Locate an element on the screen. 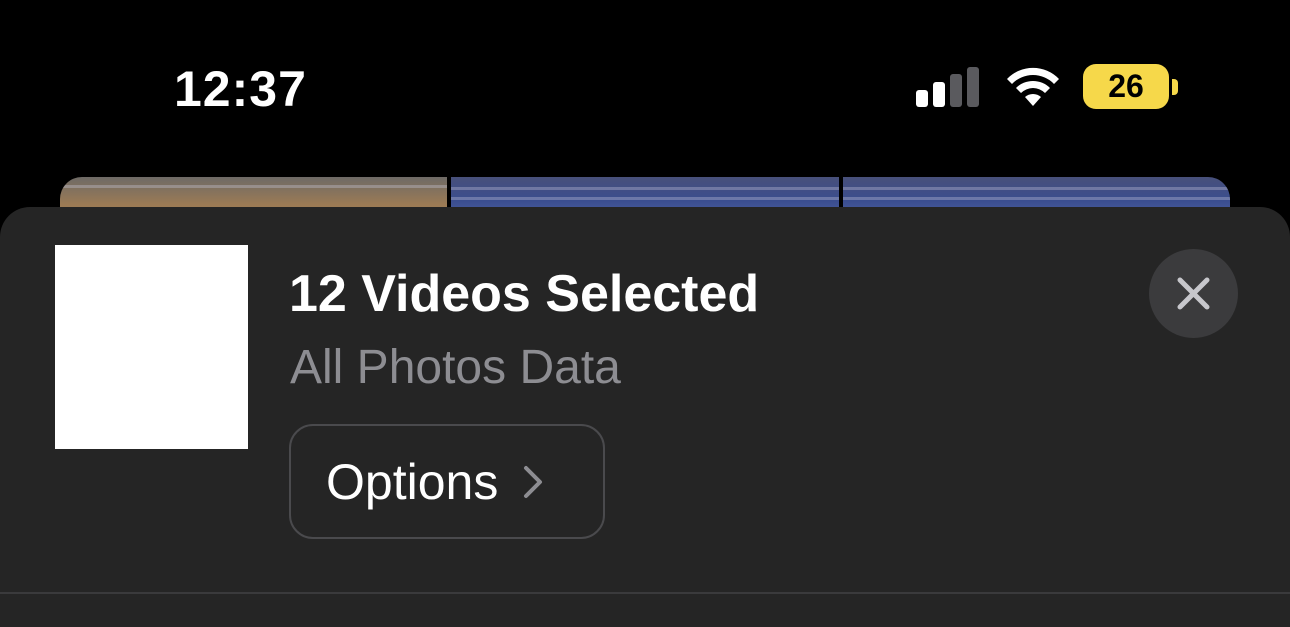  options-label: Options is located at coordinates (412, 481).